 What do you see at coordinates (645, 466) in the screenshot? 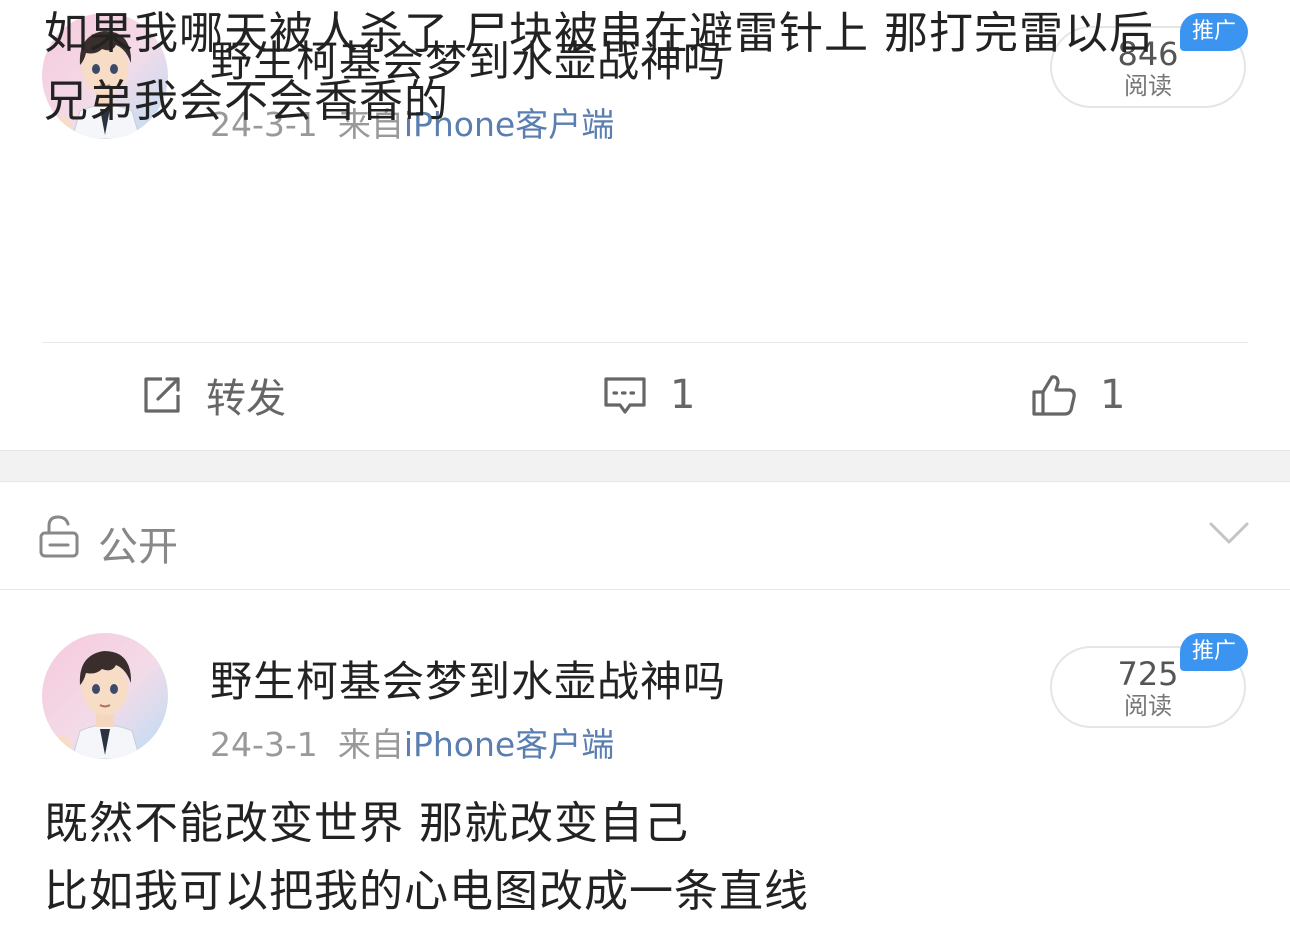
I see `post-separator` at bounding box center [645, 466].